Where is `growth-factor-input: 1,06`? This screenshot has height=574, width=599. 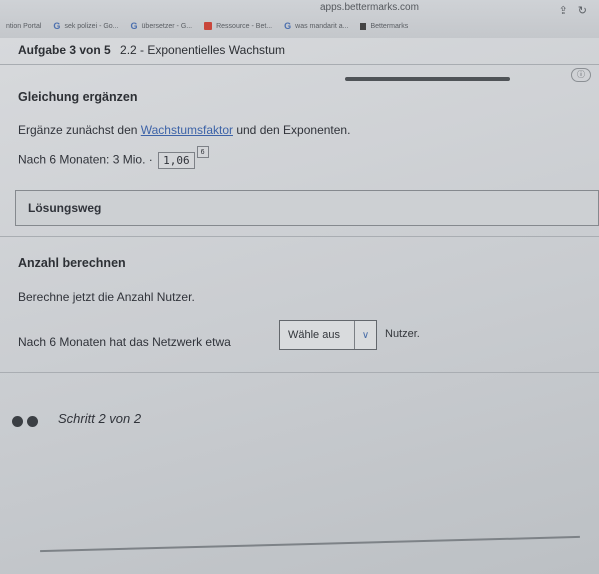 growth-factor-input: 1,06 is located at coordinates (176, 160).